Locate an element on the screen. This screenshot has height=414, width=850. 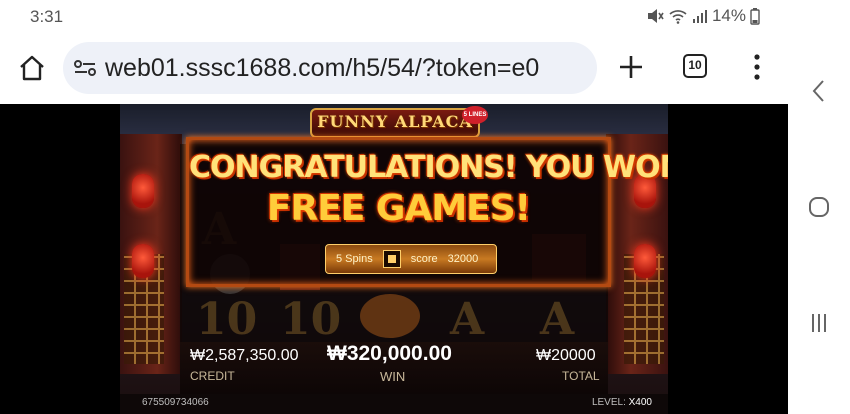
level-indicator: LEVEL: X400 is located at coordinates (622, 402).